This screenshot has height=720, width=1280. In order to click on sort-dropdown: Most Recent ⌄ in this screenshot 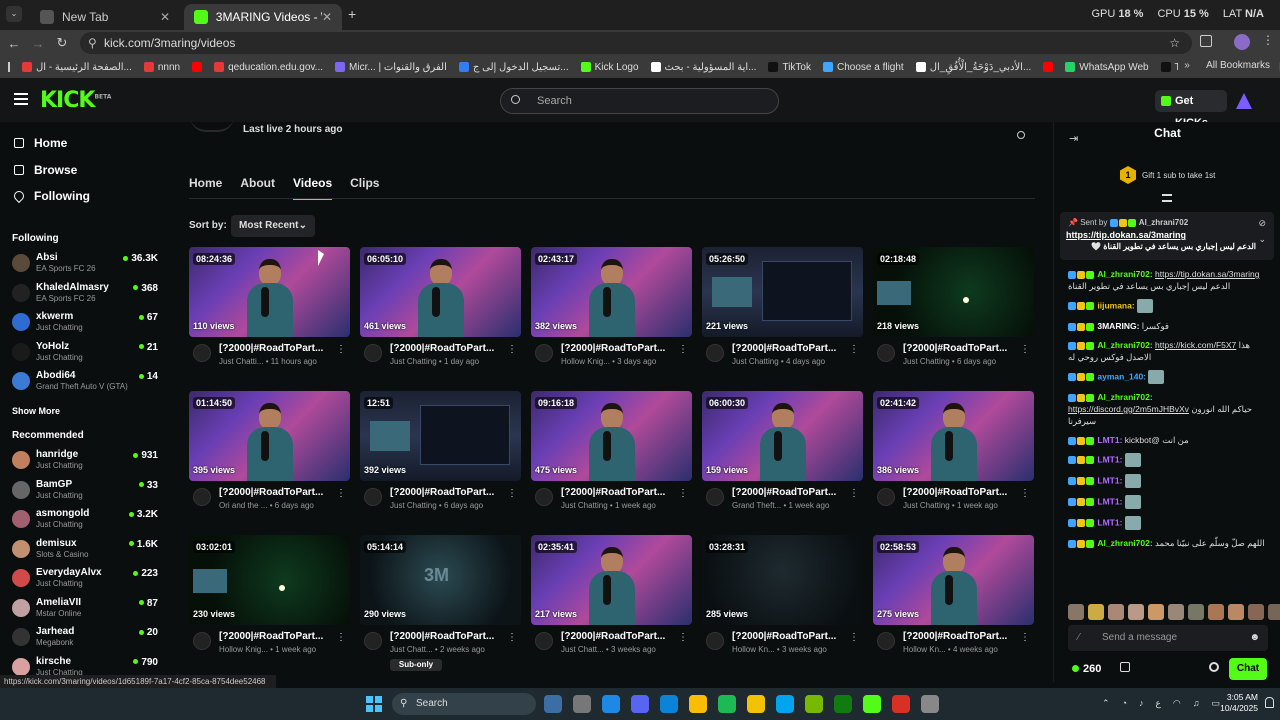, I will do `click(273, 226)`.